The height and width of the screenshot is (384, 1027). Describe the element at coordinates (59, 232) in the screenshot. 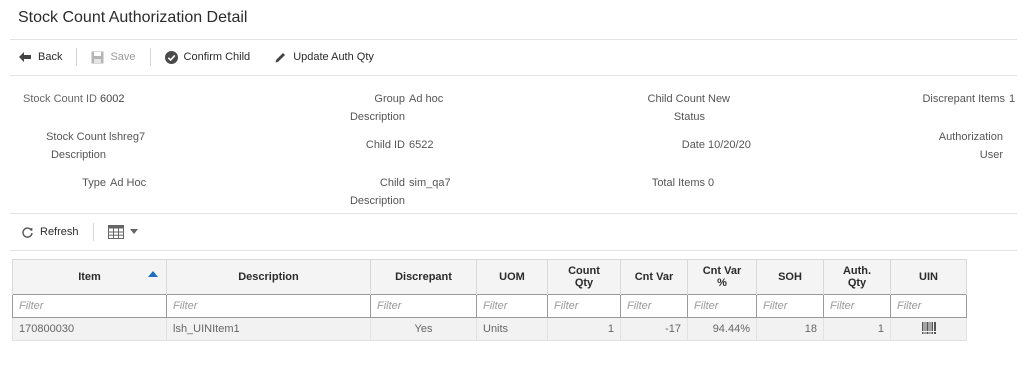

I see `refresh-button-label: Refresh` at that location.